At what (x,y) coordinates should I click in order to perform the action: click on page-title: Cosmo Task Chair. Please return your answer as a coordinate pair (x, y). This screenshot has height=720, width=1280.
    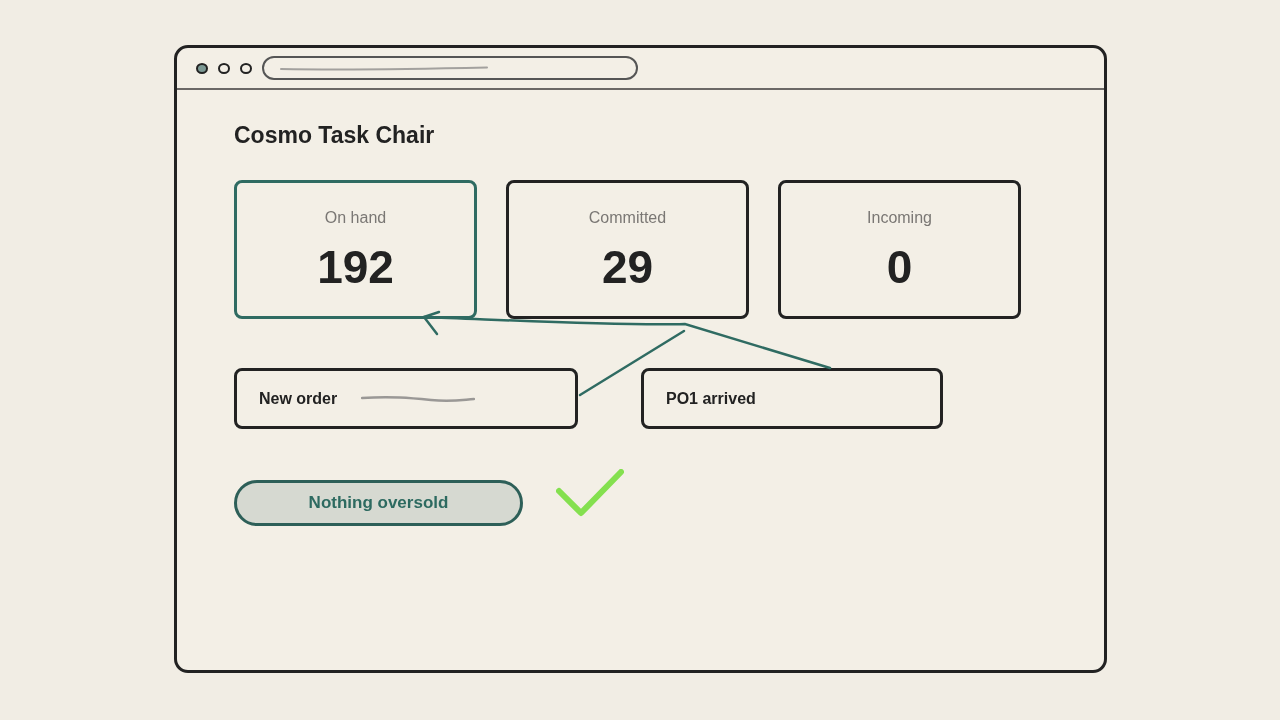
    Looking at the image, I should click on (335, 135).